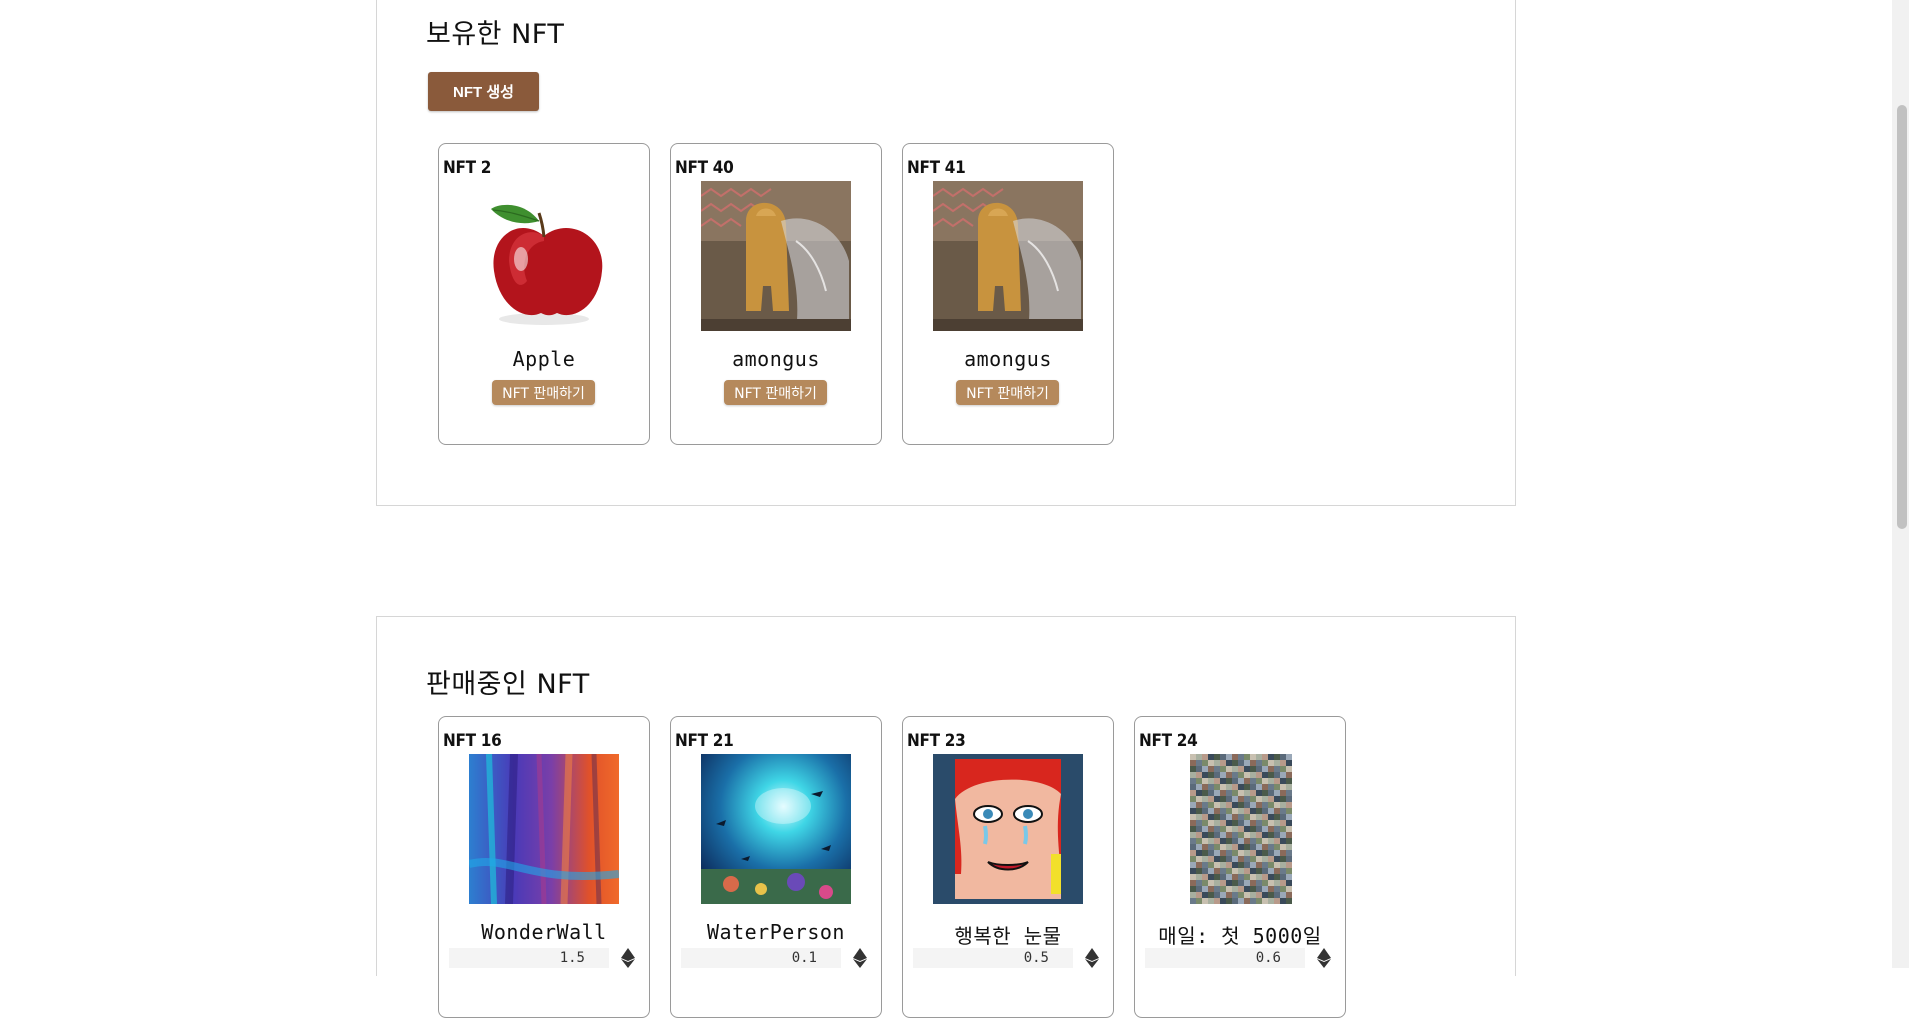 The height and width of the screenshot is (1018, 1909). I want to click on sale-nft-card: NFT 21 WaterPerson 0.1, so click(776, 867).